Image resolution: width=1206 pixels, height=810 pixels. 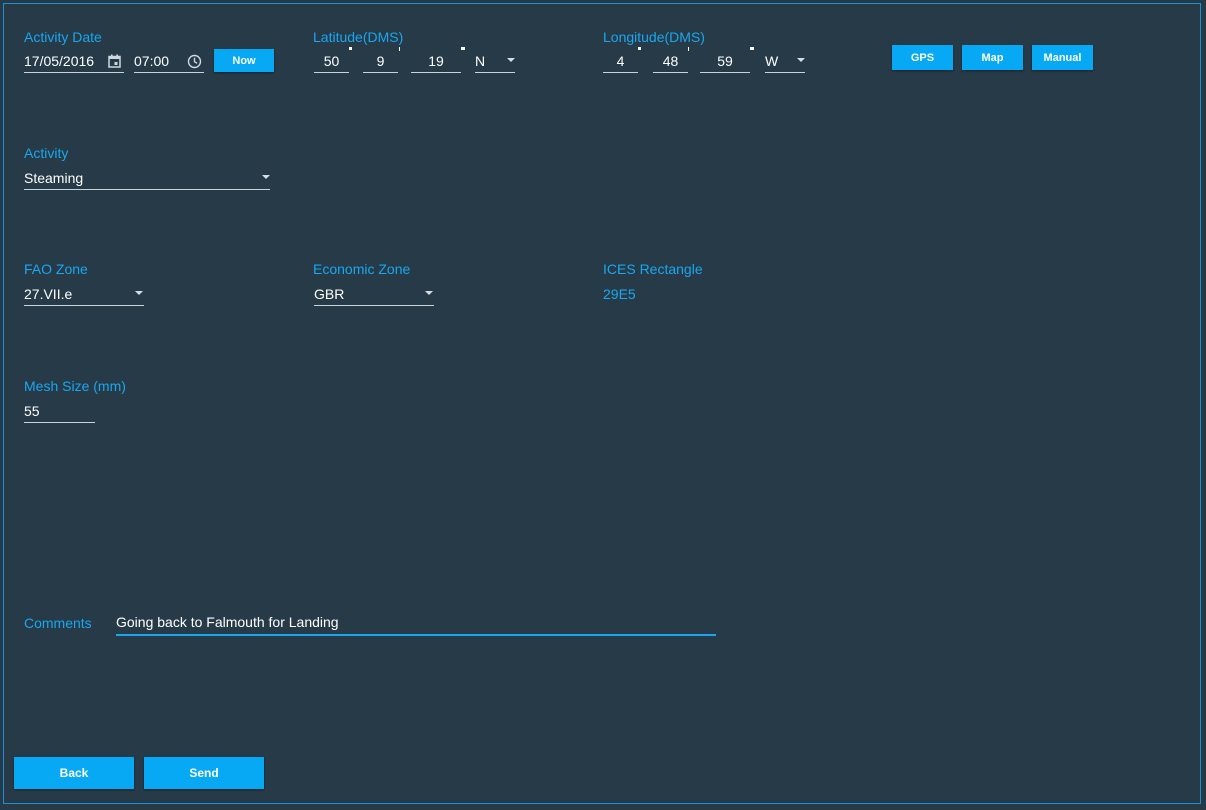 I want to click on mesh-size-value: 55, so click(x=32, y=411).